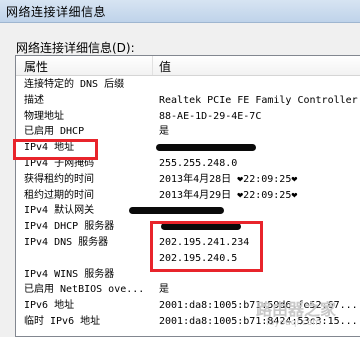 The image size is (360, 337). What do you see at coordinates (69, 274) in the screenshot?
I see `row-property: IPv4 WINS 服务器` at bounding box center [69, 274].